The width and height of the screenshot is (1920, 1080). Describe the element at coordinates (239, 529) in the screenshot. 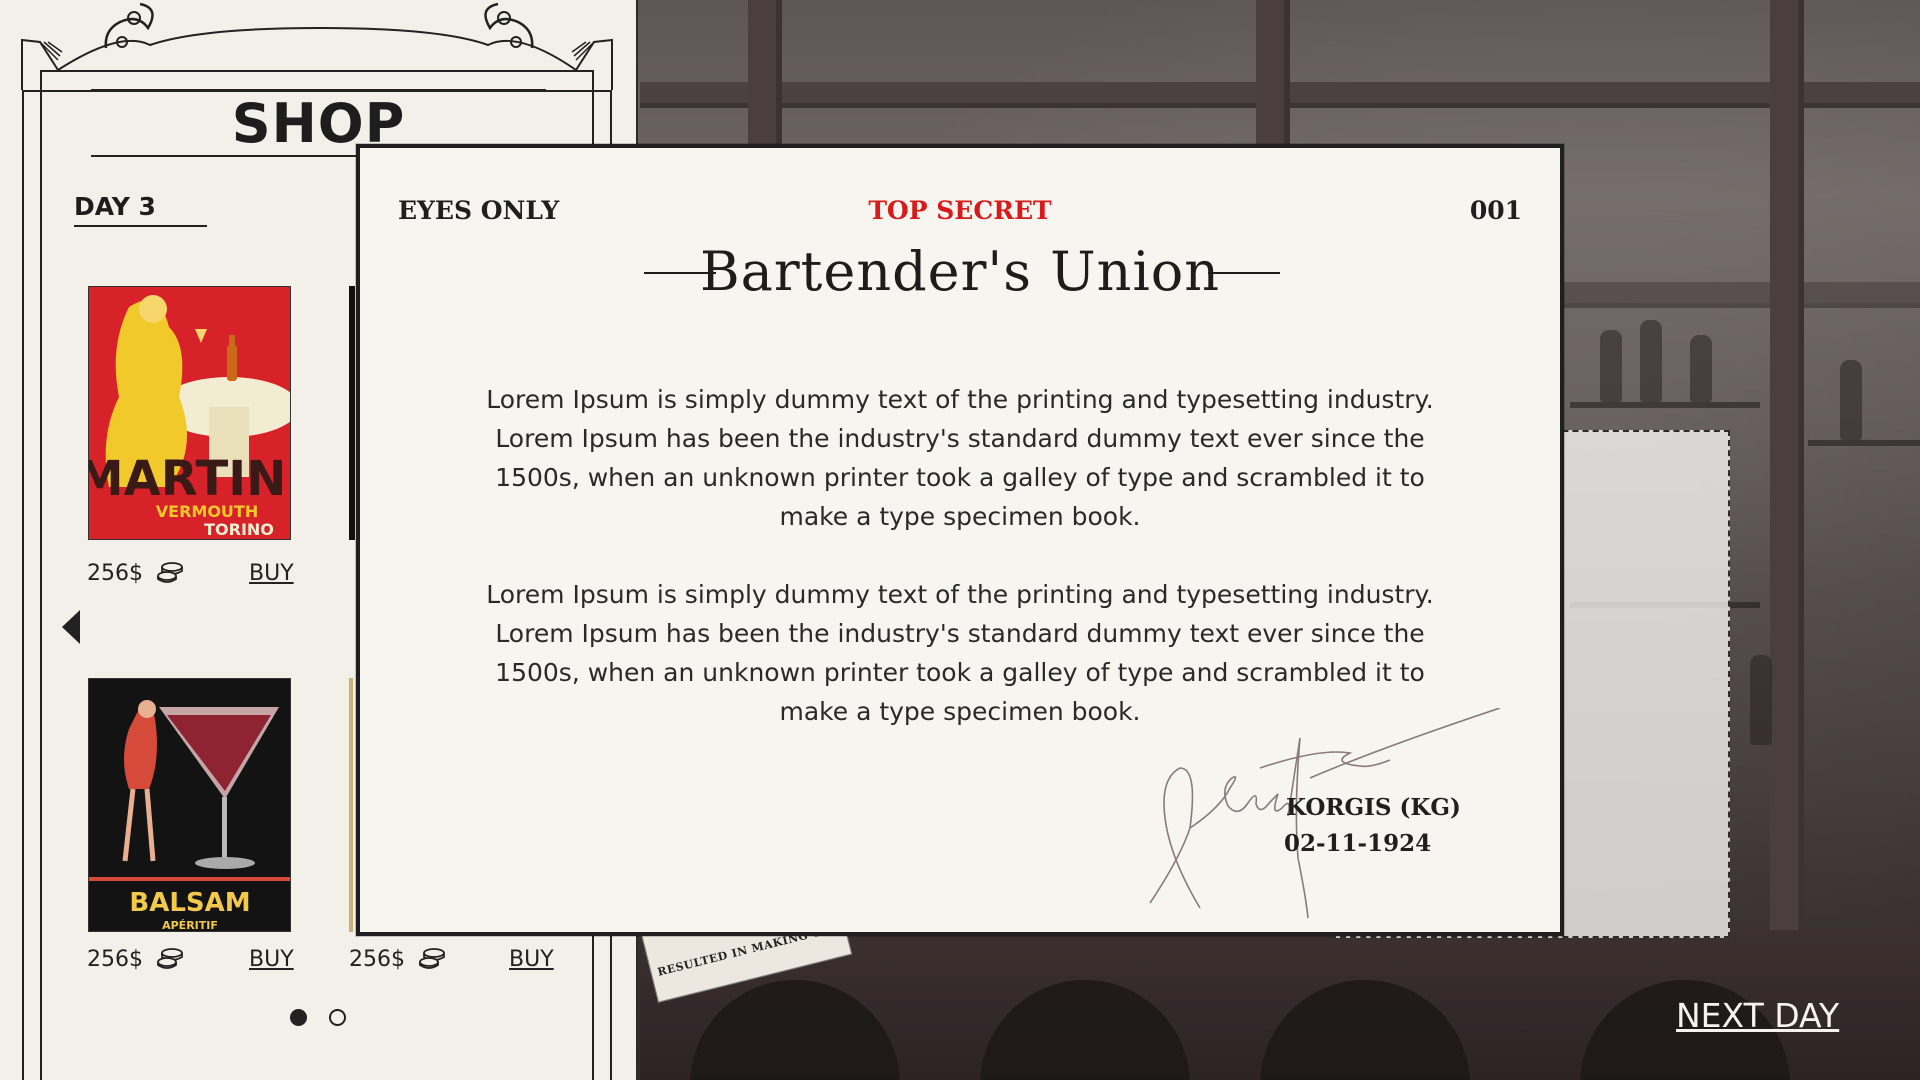

I see `martini-poster-sub2: TORINO` at that location.